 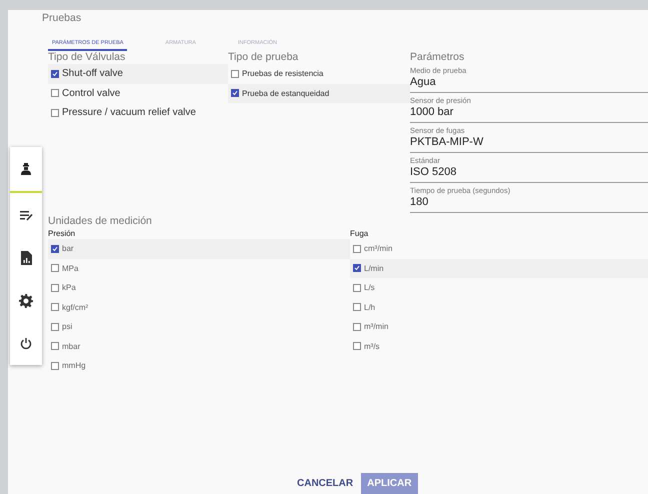 I want to click on section-heading: Tipo de Válvulas, so click(x=87, y=57).